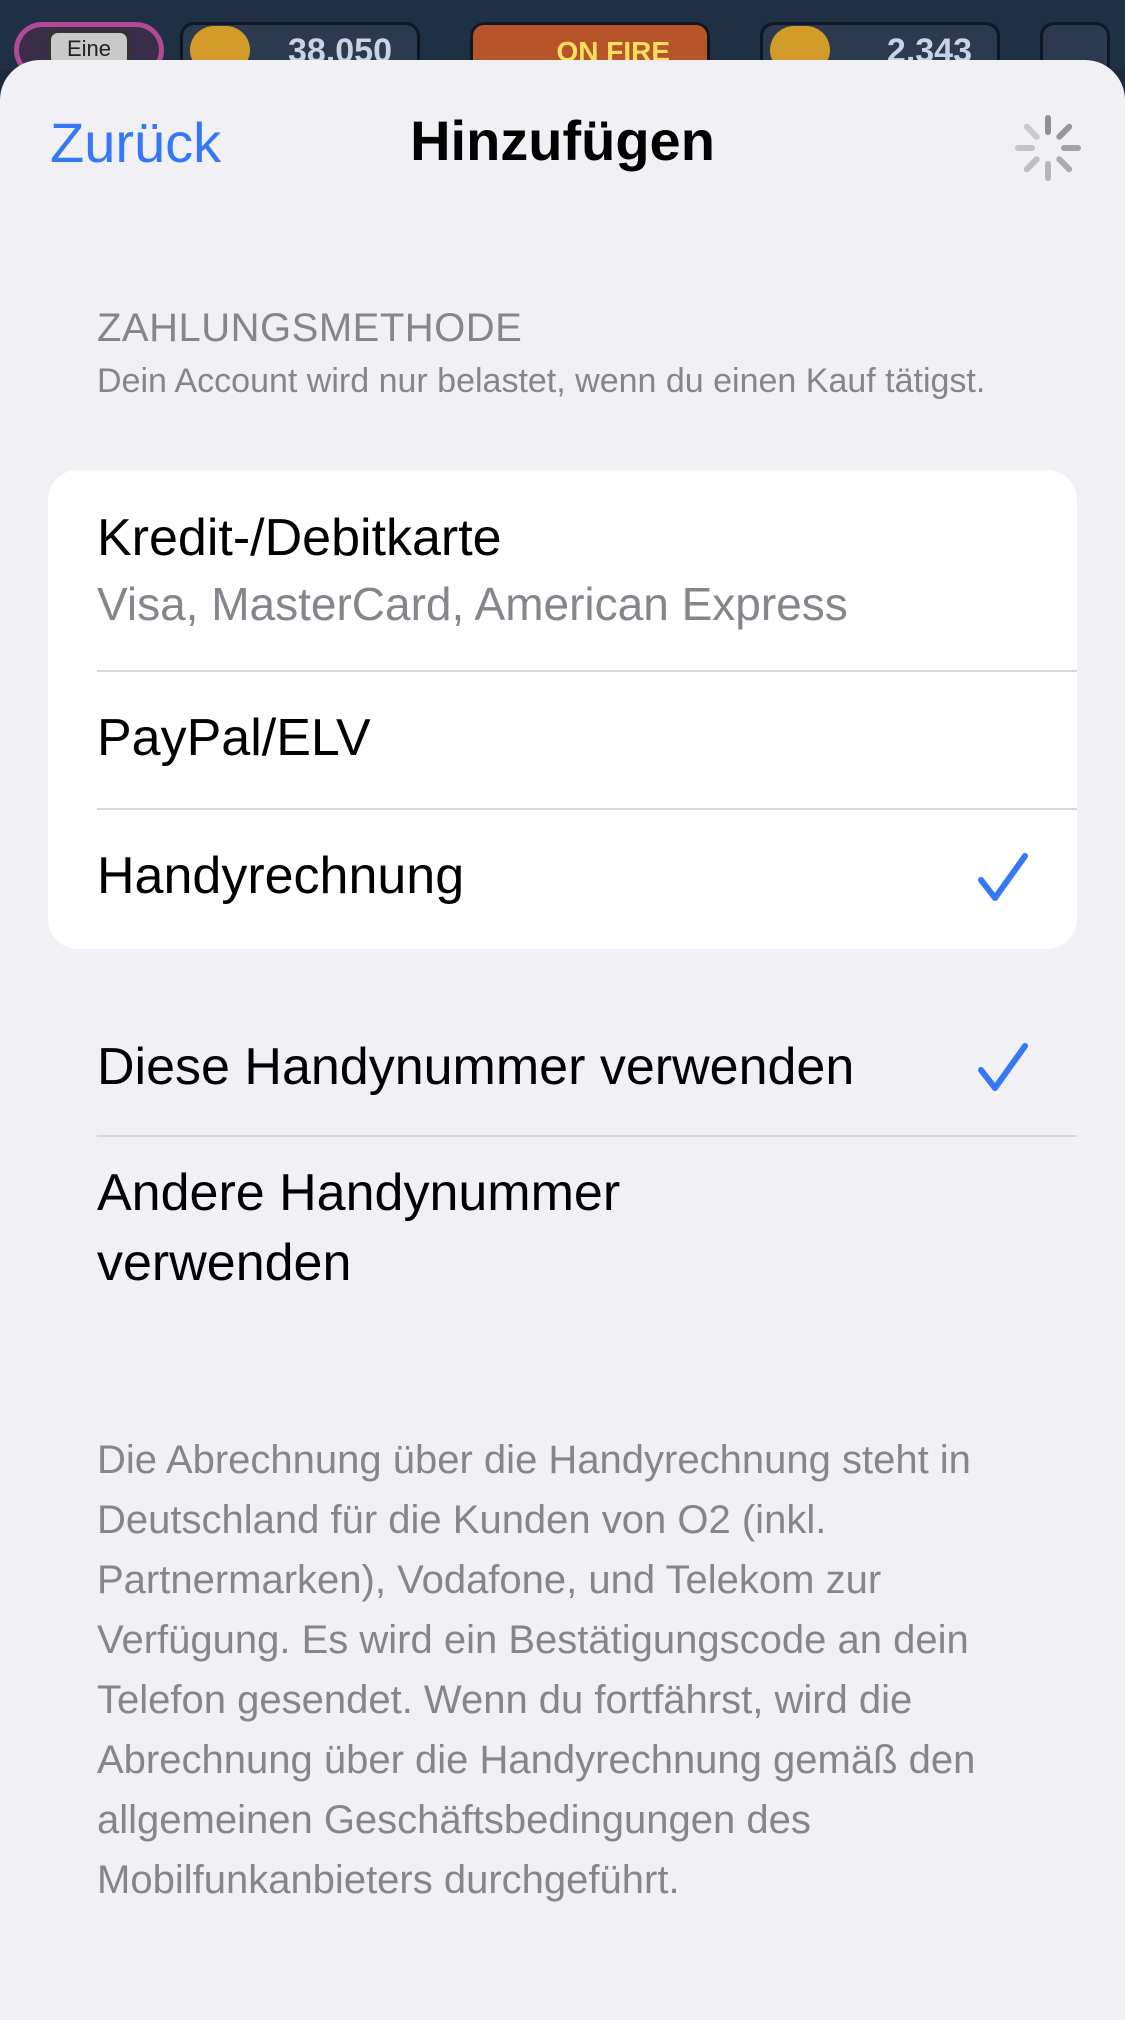  Describe the element at coordinates (310, 328) in the screenshot. I see `section-header: ZAHLUNGSMETHODE` at that location.